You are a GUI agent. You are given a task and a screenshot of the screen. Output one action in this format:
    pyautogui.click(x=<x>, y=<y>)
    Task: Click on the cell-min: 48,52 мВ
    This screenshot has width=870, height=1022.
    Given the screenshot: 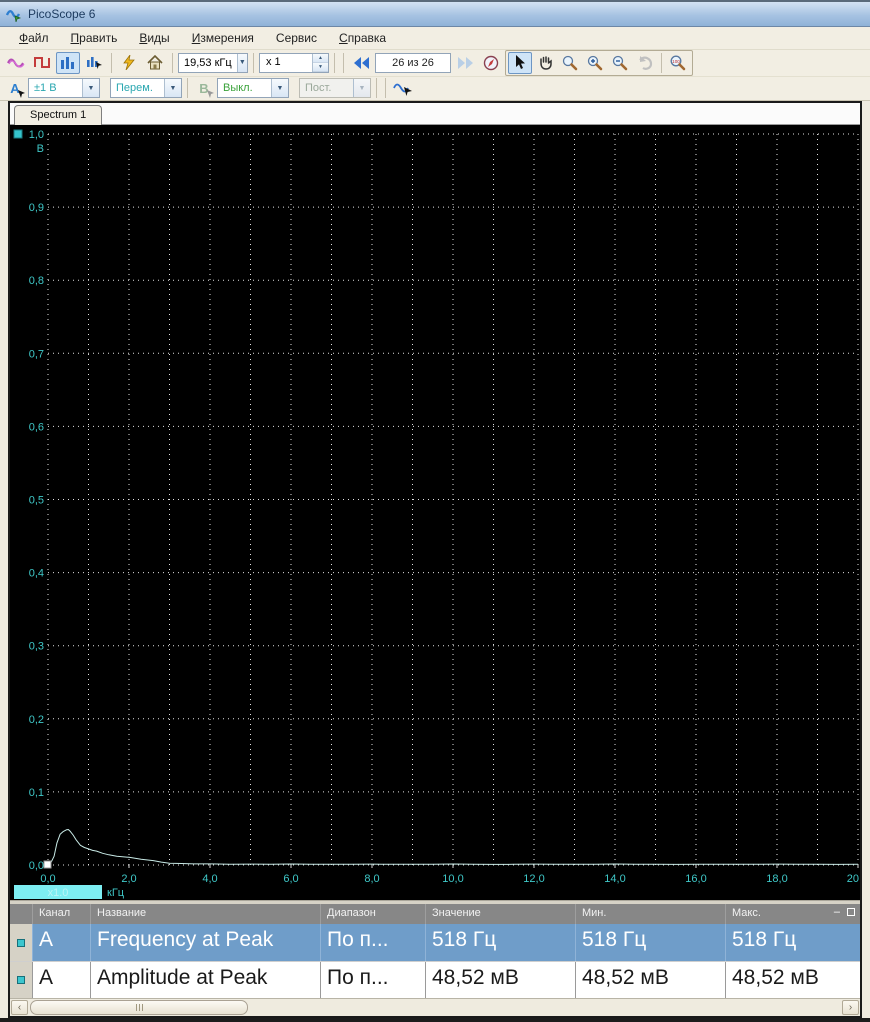 What is the action you would take?
    pyautogui.click(x=650, y=980)
    